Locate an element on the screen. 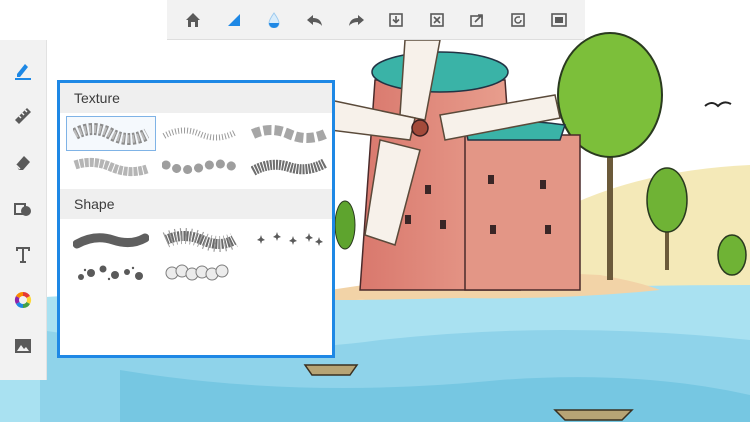  undo-icon is located at coordinates (315, 20).